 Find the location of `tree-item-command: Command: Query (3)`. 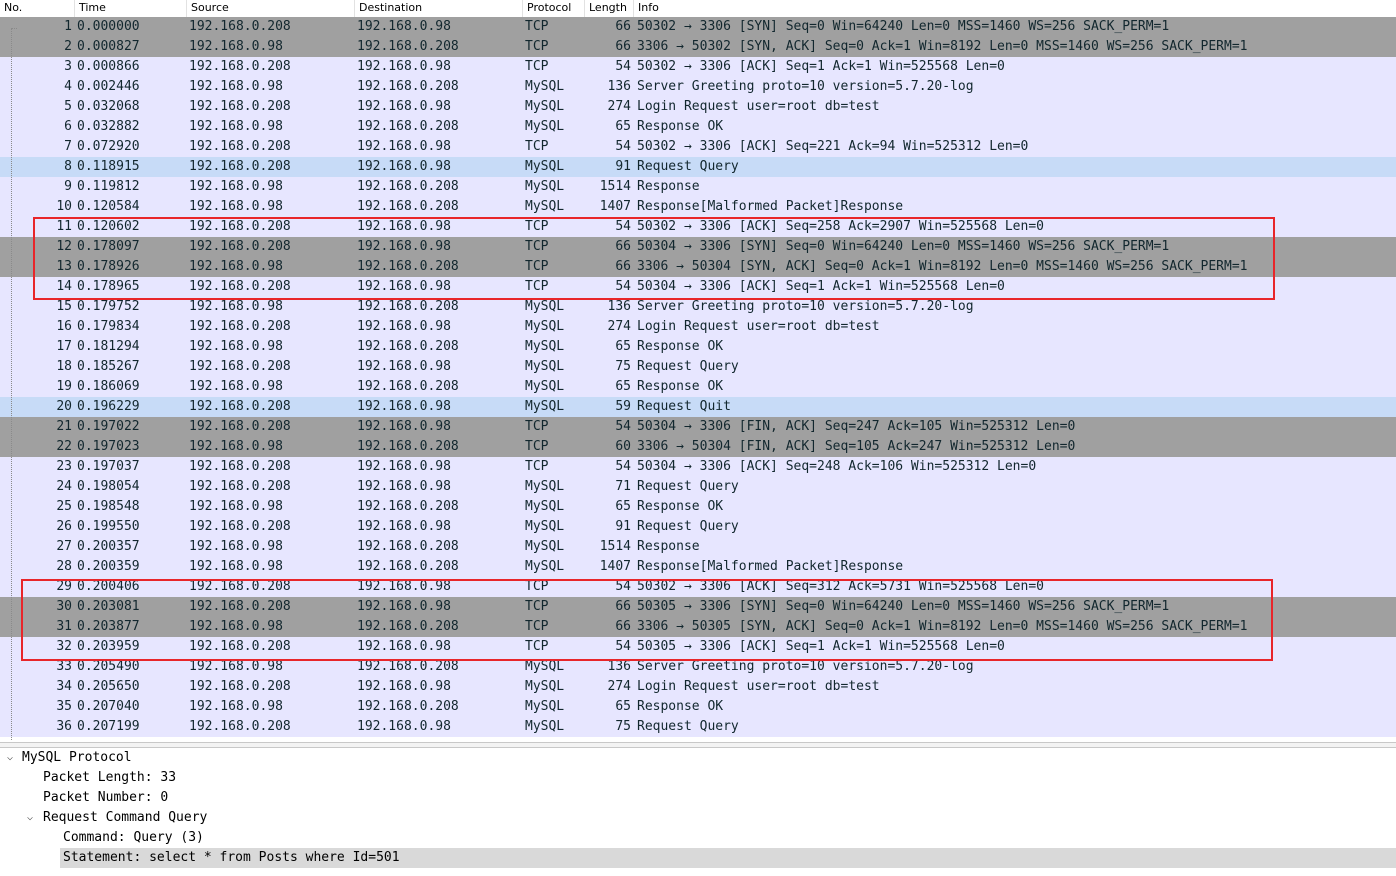

tree-item-command: Command: Query (3) is located at coordinates (698, 838).